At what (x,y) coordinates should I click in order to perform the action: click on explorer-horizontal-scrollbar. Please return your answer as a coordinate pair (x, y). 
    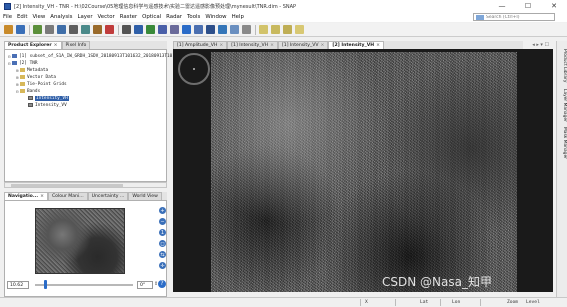
    Looking at the image, I should click on (85, 185).